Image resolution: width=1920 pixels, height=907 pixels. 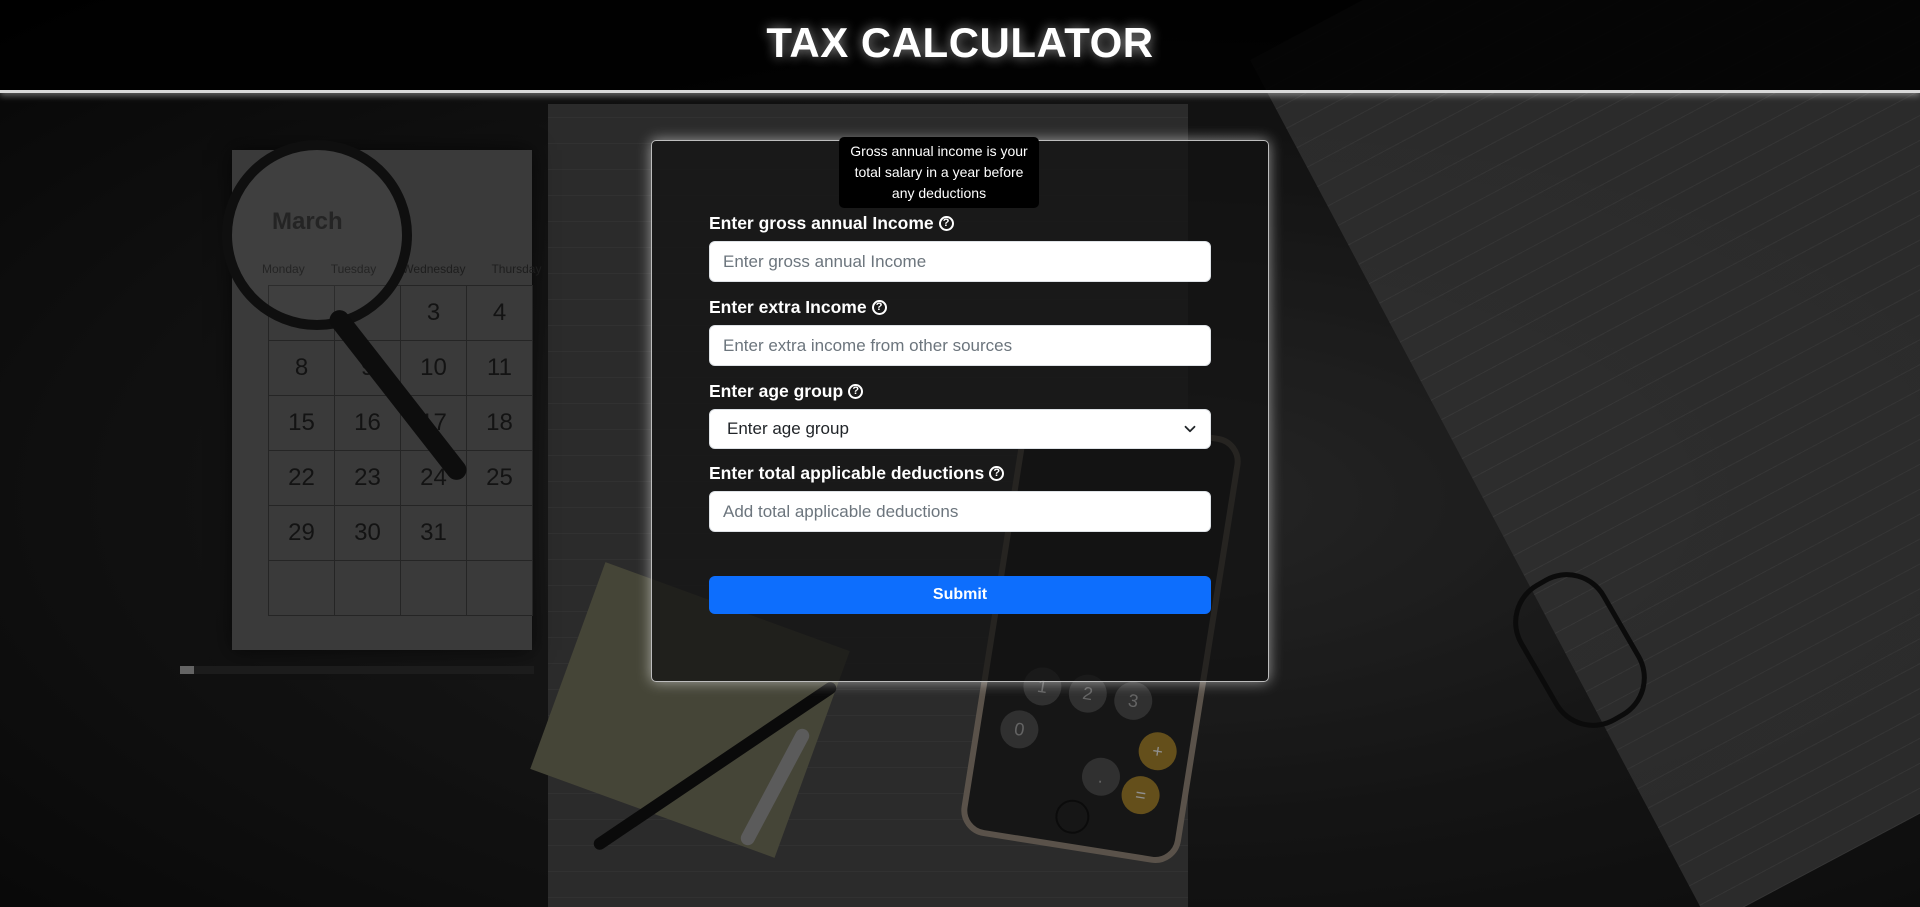 I want to click on submit-button: Submit, so click(x=960, y=595).